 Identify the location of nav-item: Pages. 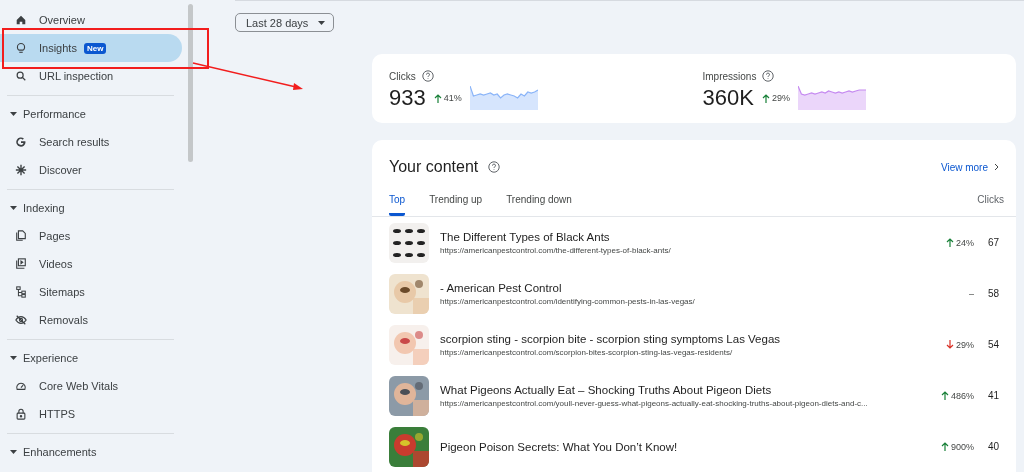
(91, 236).